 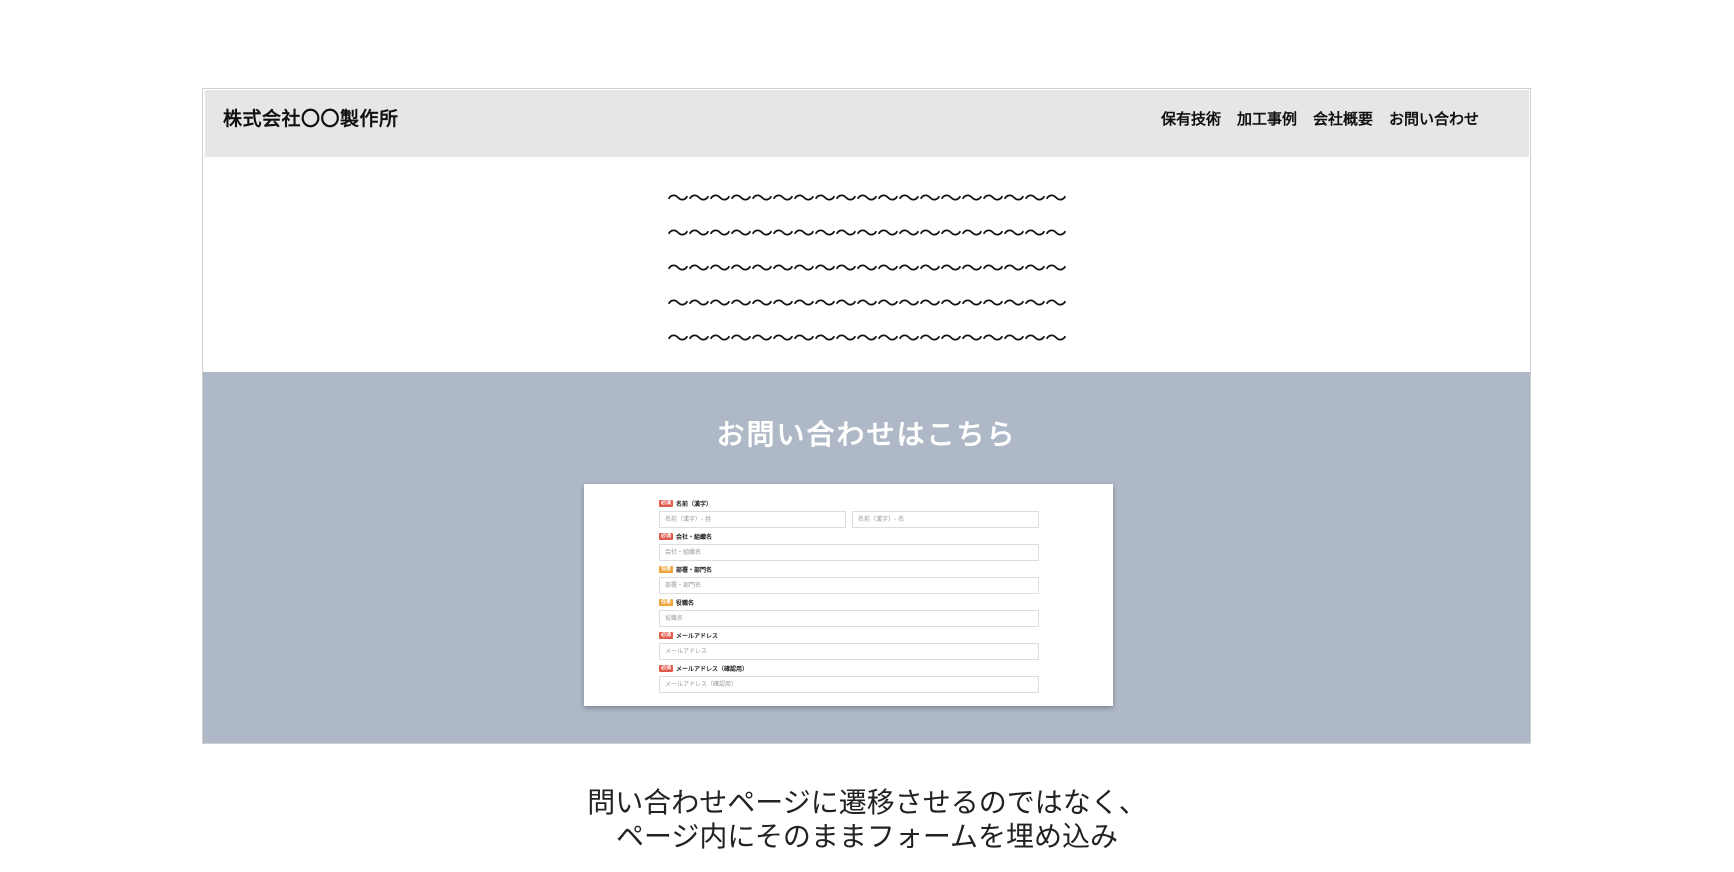 What do you see at coordinates (866, 434) in the screenshot?
I see `contact-heading: お問い合わせはこちら` at bounding box center [866, 434].